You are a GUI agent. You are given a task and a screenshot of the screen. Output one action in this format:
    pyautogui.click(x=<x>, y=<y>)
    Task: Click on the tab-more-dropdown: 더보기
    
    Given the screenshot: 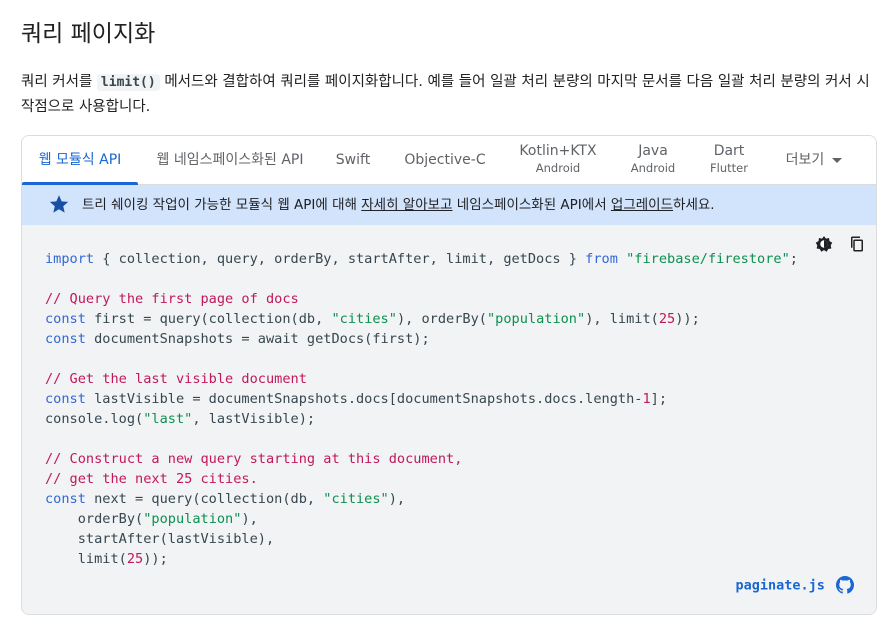 What is the action you would take?
    pyautogui.click(x=814, y=160)
    